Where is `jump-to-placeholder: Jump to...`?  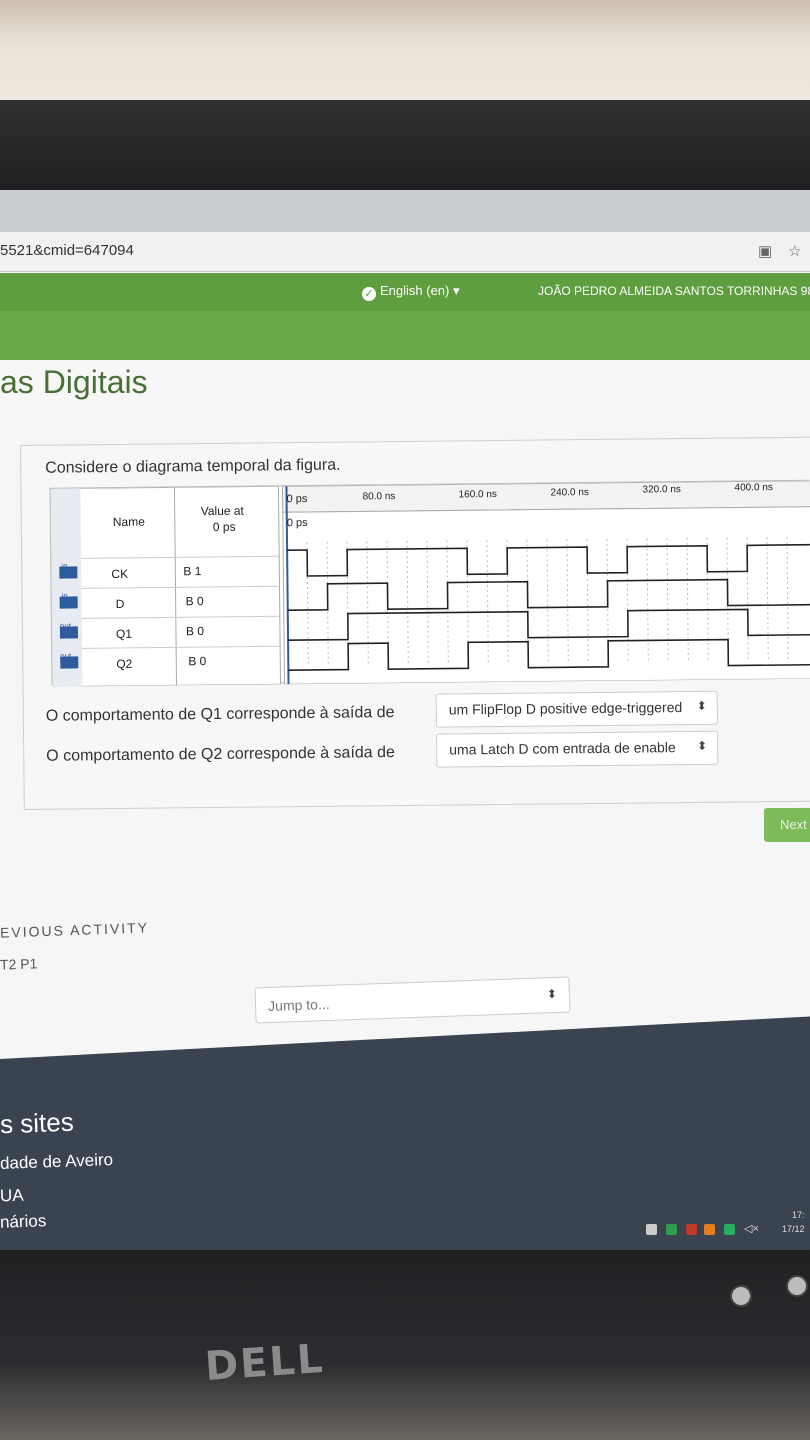 jump-to-placeholder: Jump to... is located at coordinates (298, 1005).